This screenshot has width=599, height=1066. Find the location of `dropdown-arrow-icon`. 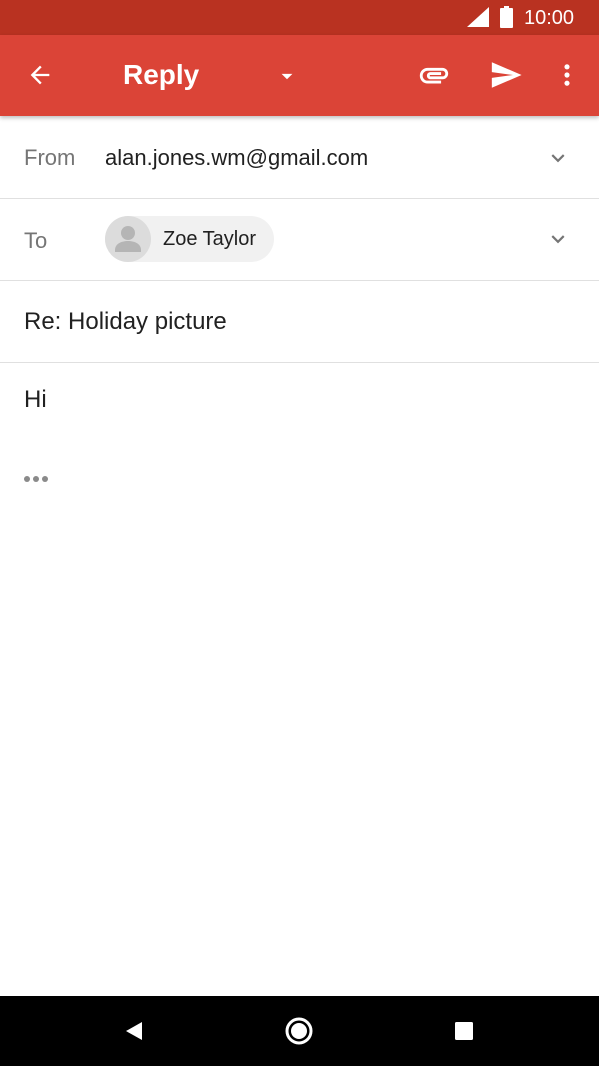

dropdown-arrow-icon is located at coordinates (287, 76).